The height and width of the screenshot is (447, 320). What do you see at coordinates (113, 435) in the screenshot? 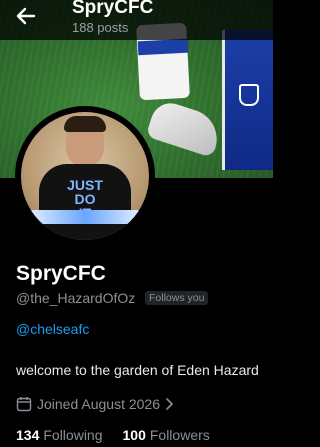
I see `follow-stats: 134 Following 100 Followers` at bounding box center [113, 435].